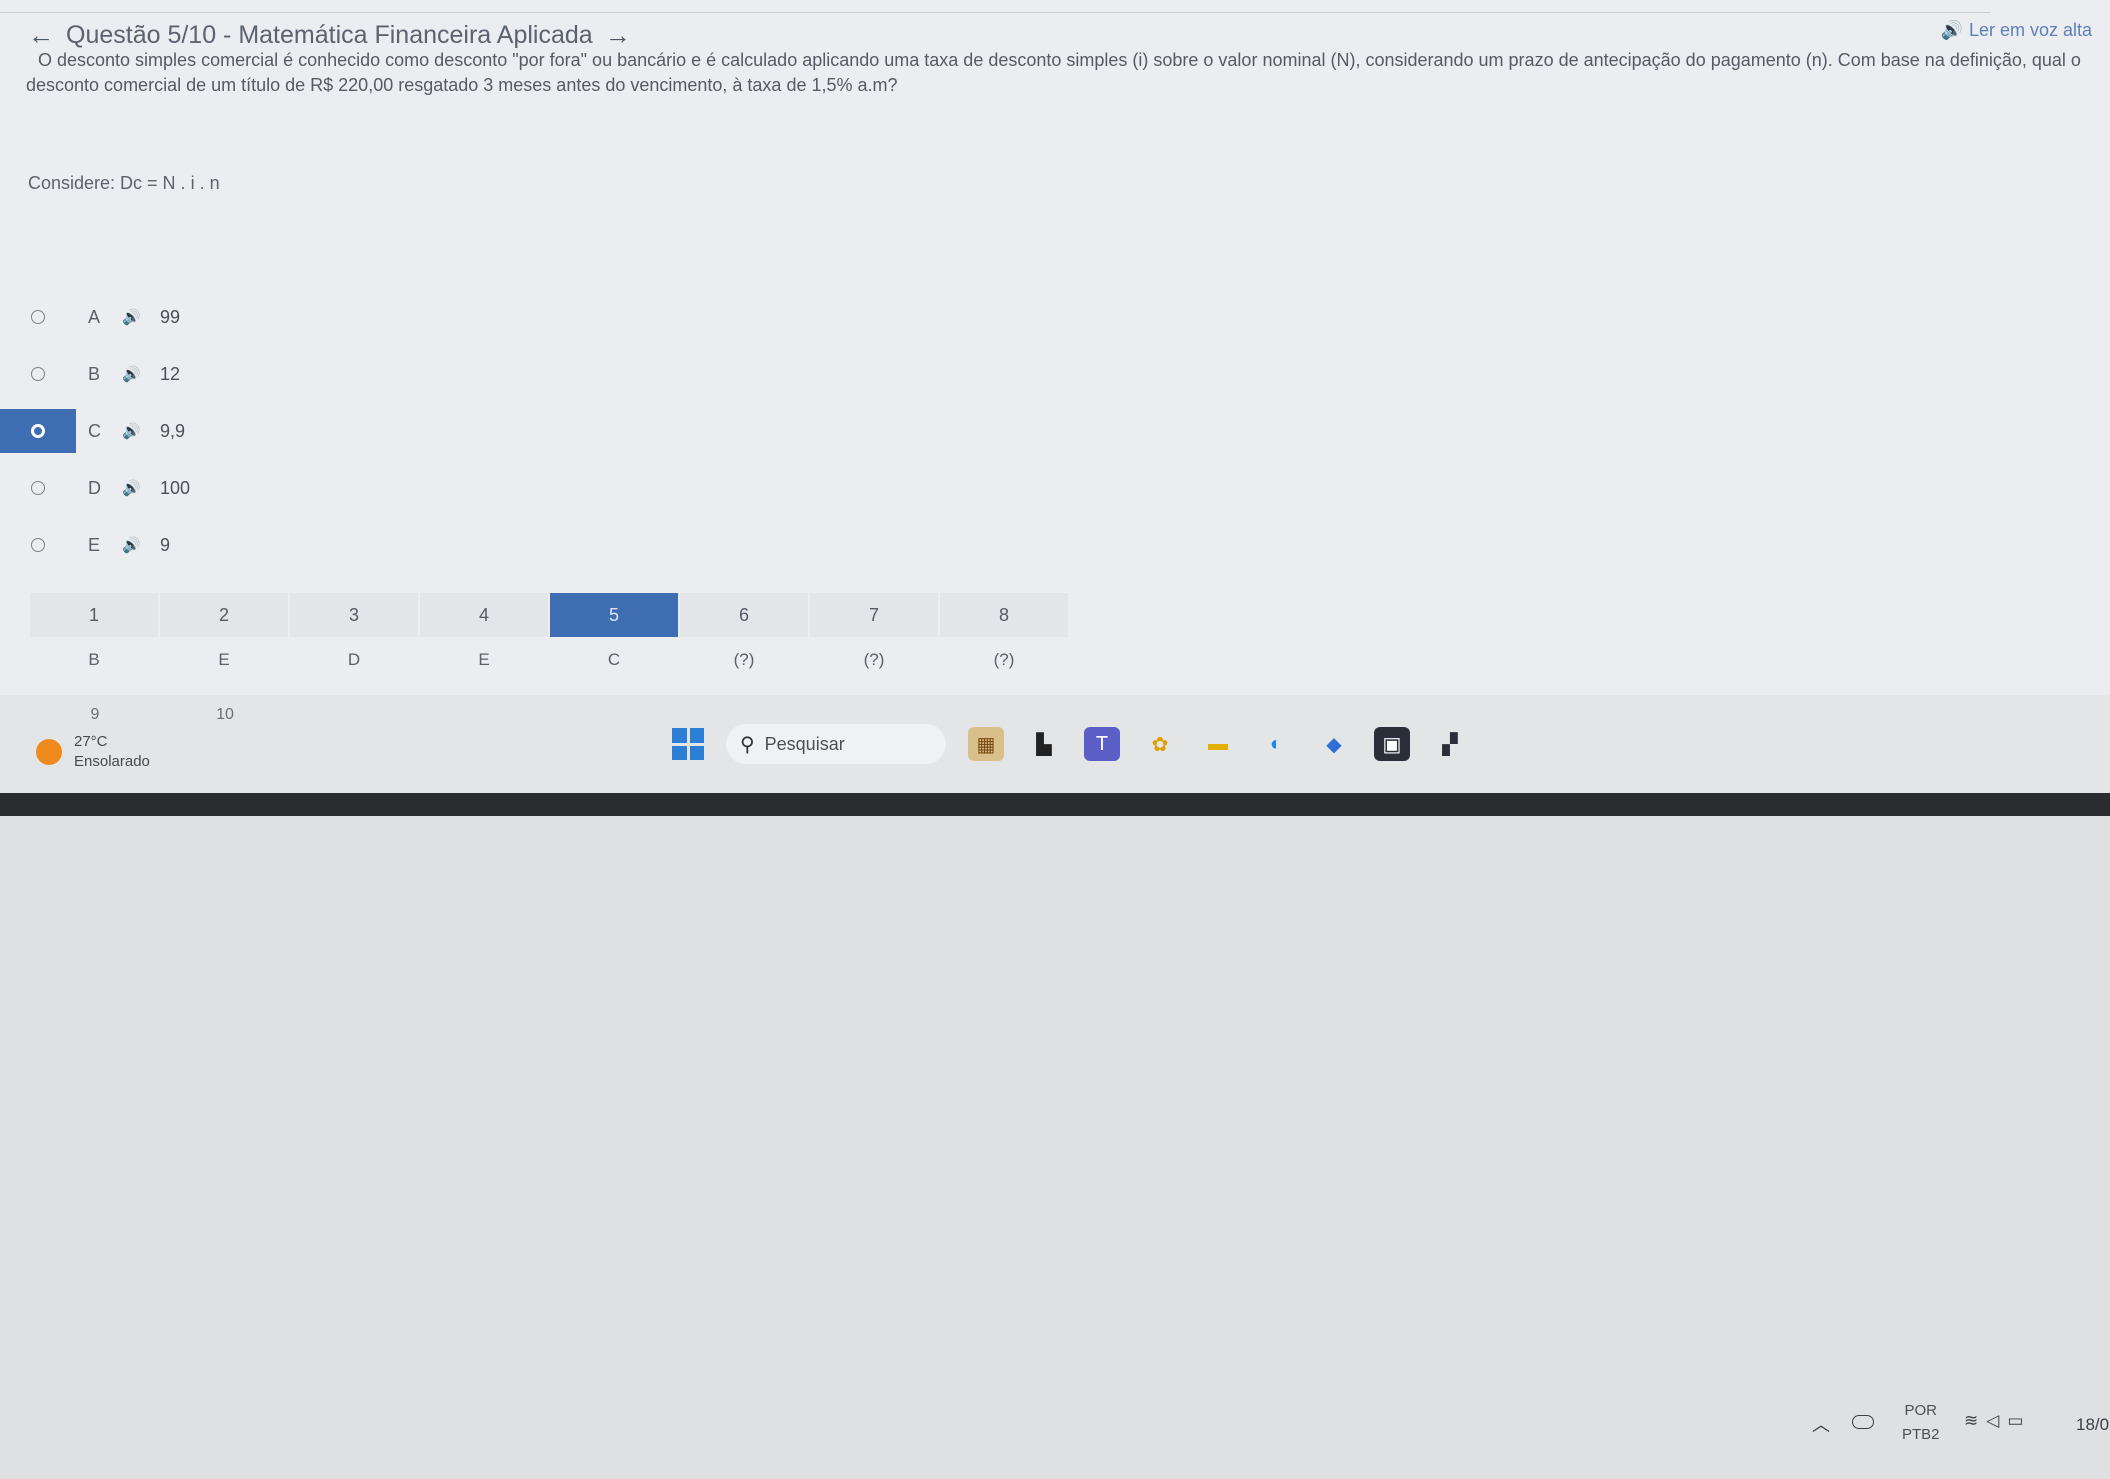  What do you see at coordinates (1334, 744) in the screenshot?
I see `app-icon: ◆` at bounding box center [1334, 744].